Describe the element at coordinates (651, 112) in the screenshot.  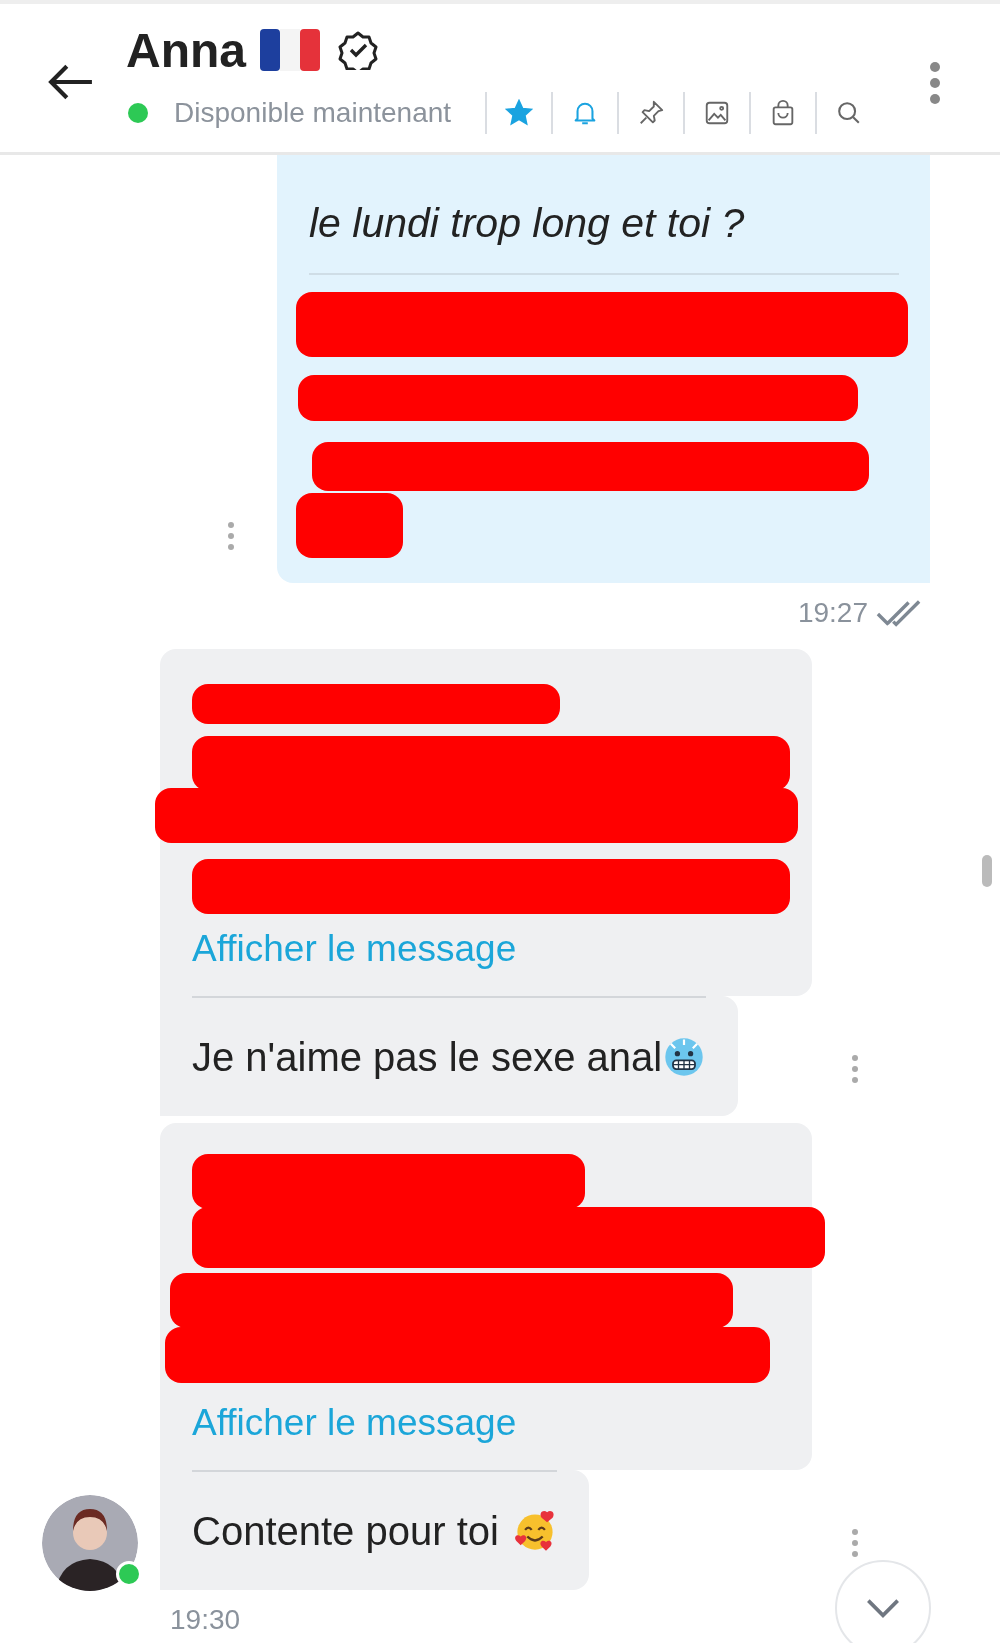
I see `pin-icon` at that location.